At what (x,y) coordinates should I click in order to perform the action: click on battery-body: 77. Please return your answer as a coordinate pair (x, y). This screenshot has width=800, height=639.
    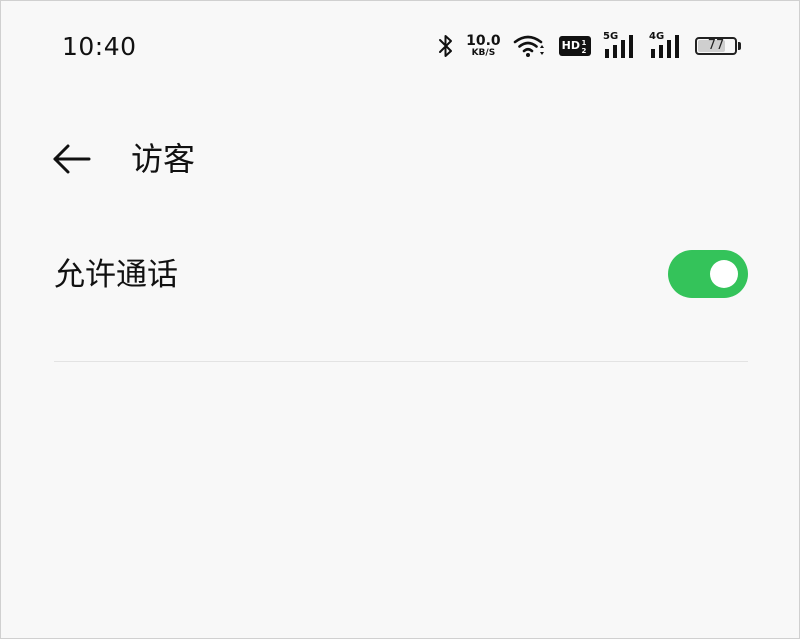
    Looking at the image, I should click on (716, 46).